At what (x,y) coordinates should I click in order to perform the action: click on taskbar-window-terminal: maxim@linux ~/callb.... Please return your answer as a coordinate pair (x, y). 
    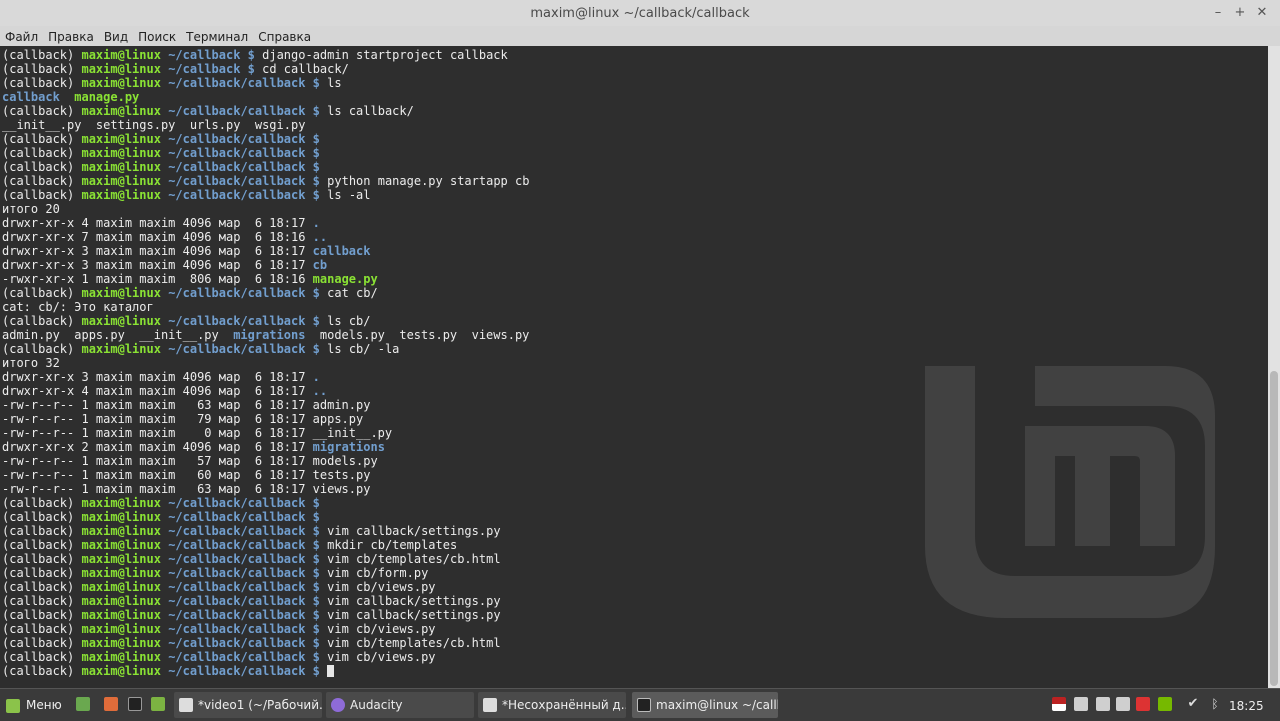
    Looking at the image, I should click on (705, 705).